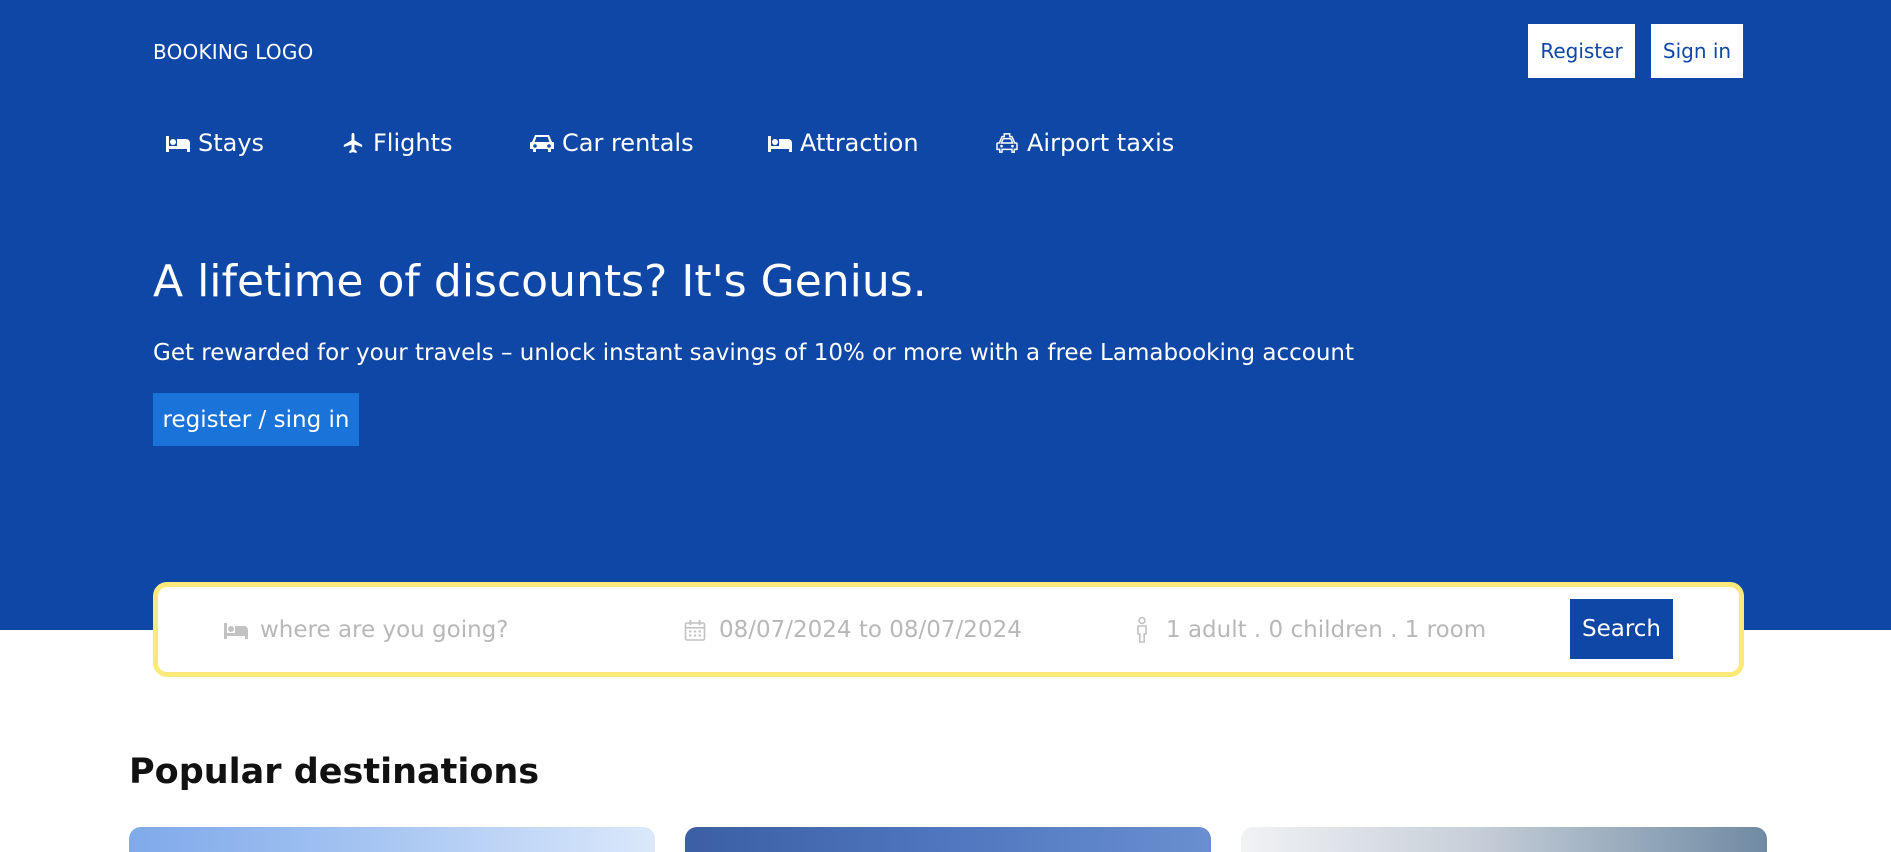 Image resolution: width=1891 pixels, height=852 pixels. I want to click on nav-item-car-rentals: Car rentals, so click(611, 143).